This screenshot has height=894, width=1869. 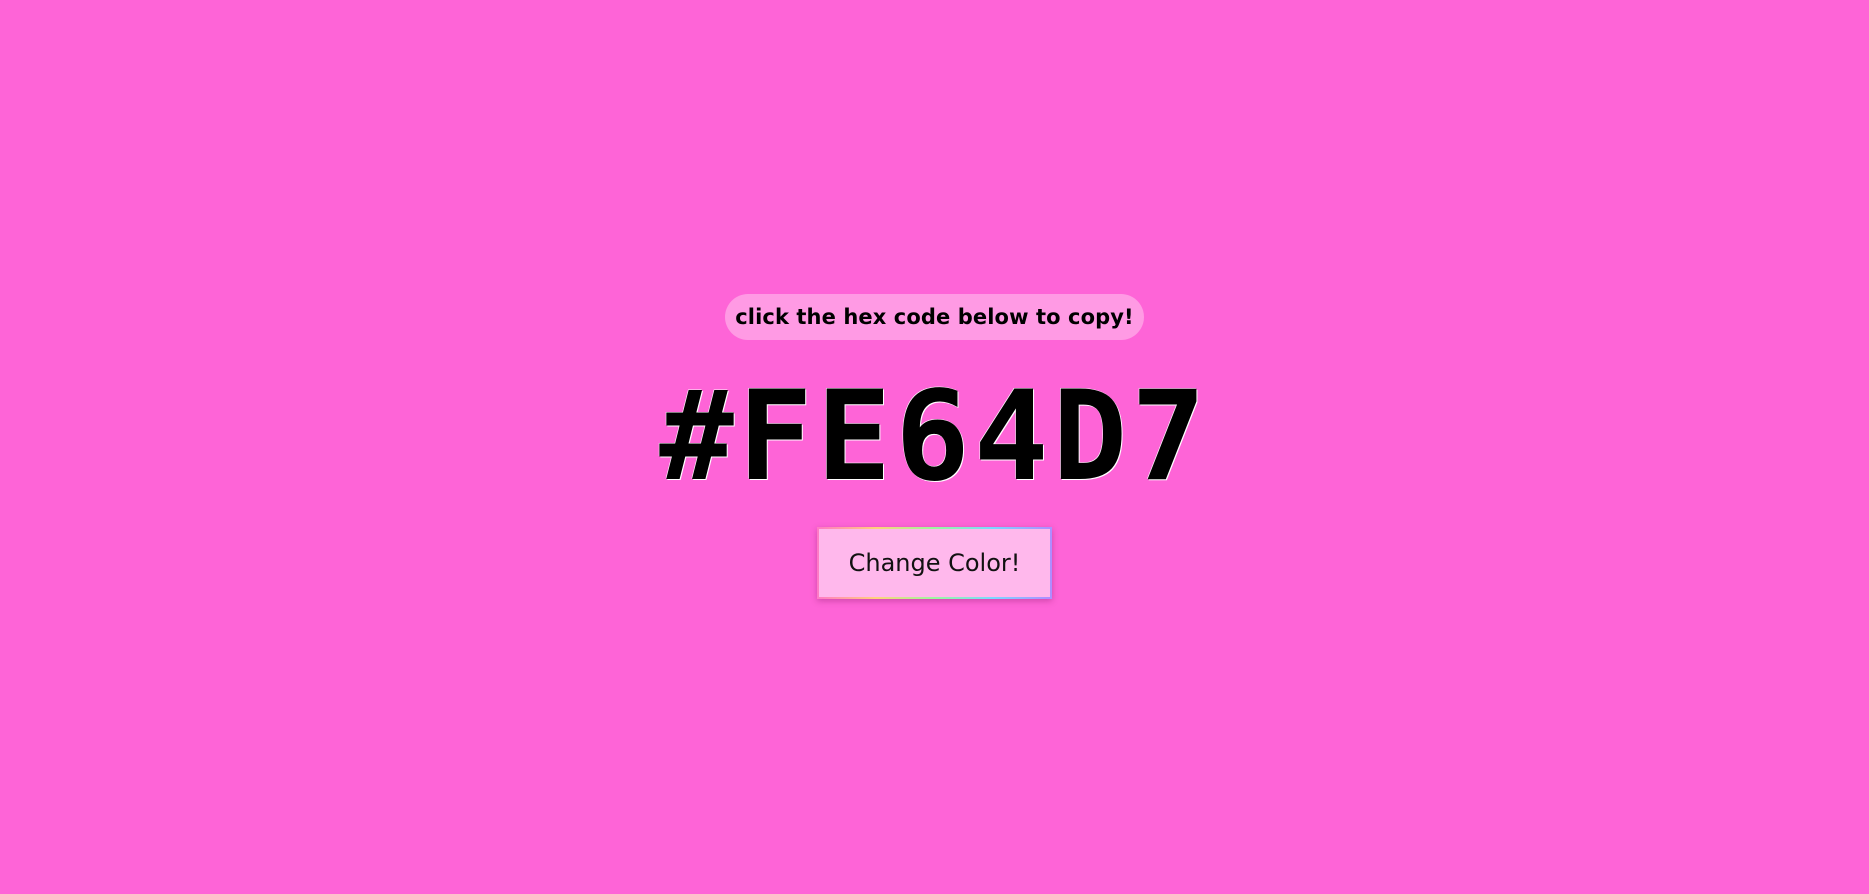 What do you see at coordinates (934, 317) in the screenshot?
I see `copy-hint-badge: click the hex code below to copy!` at bounding box center [934, 317].